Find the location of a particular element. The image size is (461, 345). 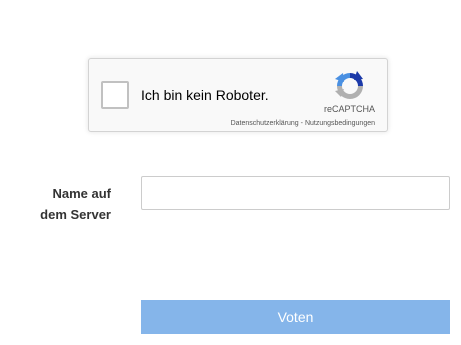

server-name-label: Name auf dem Server is located at coordinates (65, 204).